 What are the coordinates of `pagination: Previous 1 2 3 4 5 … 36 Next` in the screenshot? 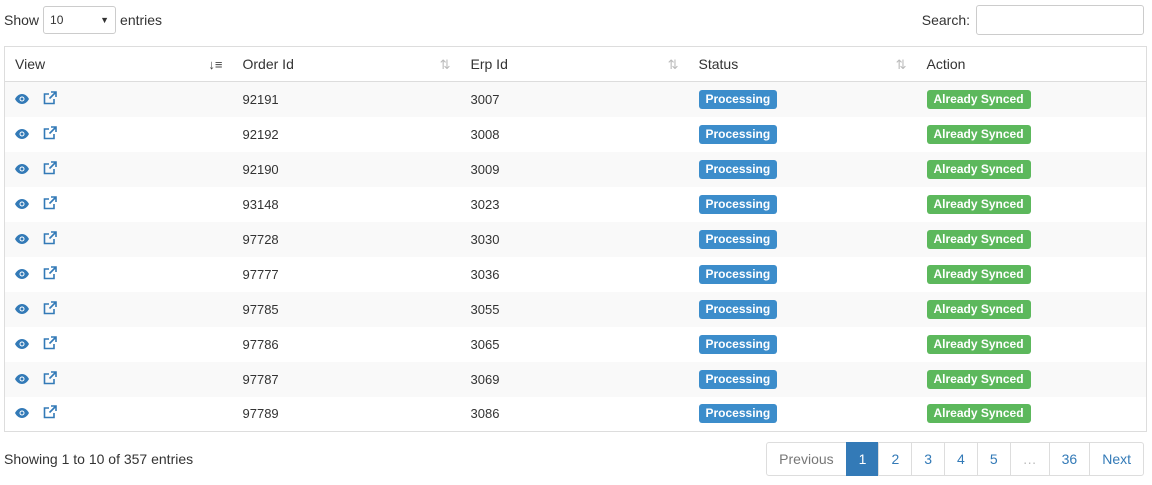 It's located at (955, 459).